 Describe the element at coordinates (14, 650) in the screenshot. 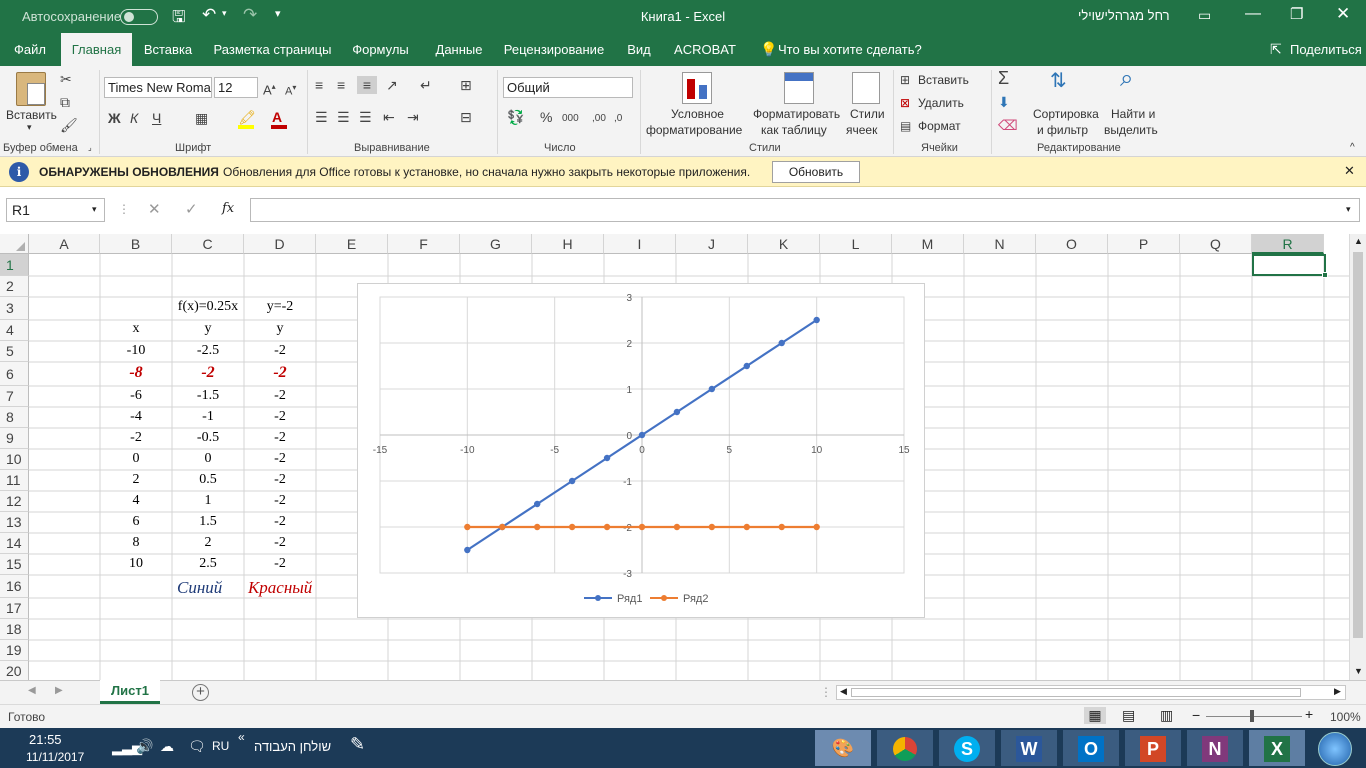

I see `row-header-19: 19` at that location.